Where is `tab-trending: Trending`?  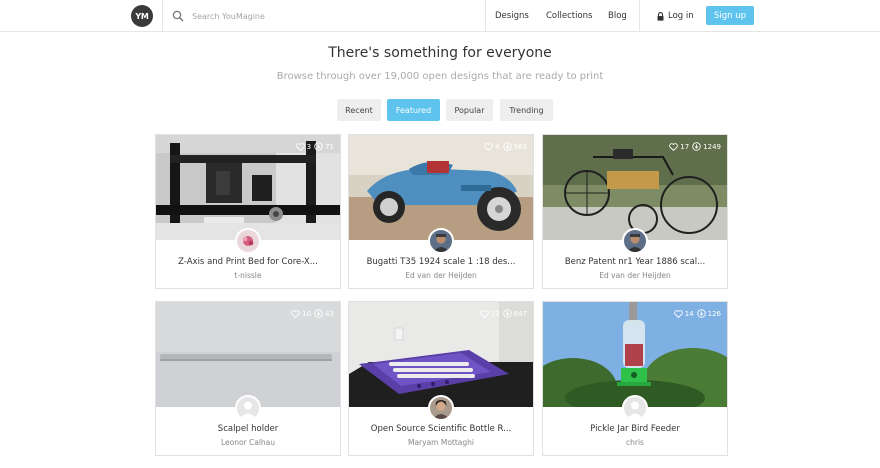
tab-trending: Trending is located at coordinates (526, 110).